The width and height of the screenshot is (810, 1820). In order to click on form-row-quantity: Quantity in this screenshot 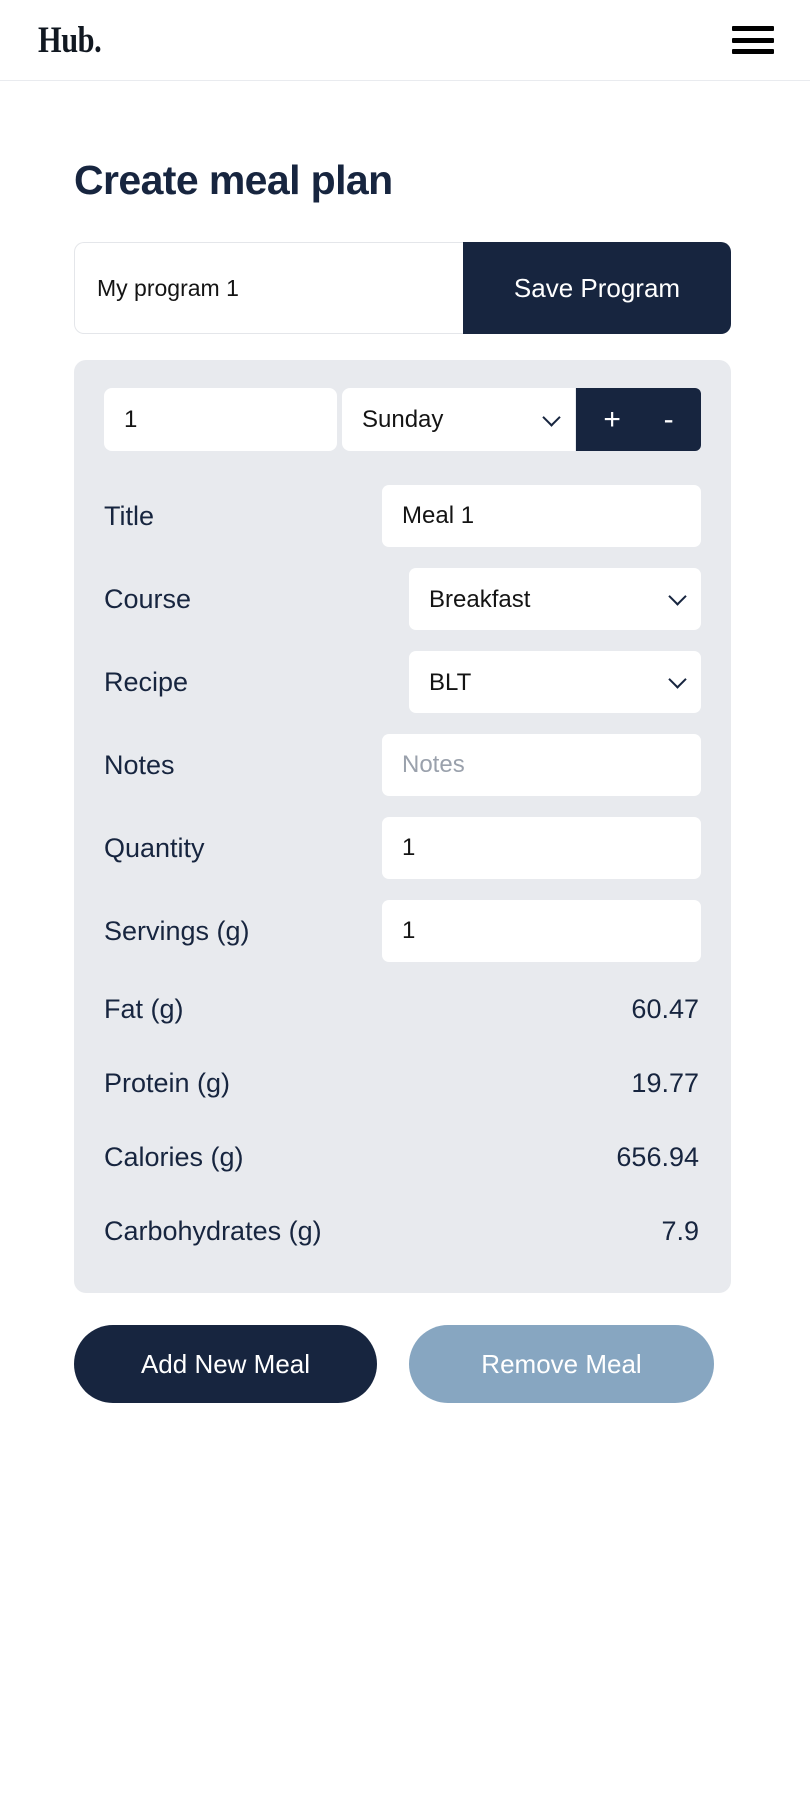, I will do `click(402, 848)`.